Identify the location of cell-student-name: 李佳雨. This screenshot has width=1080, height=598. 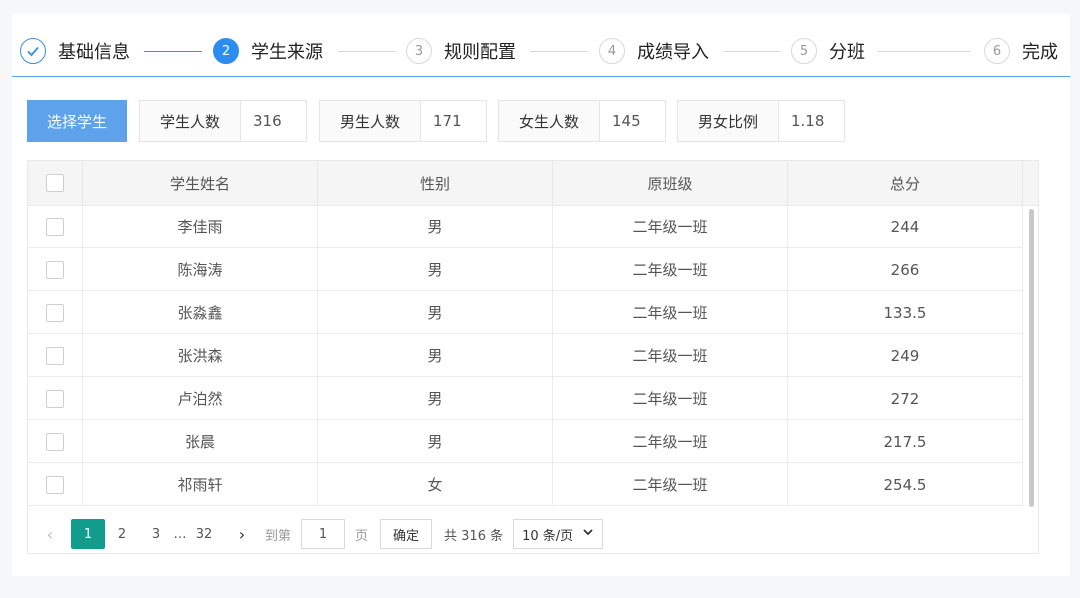
(200, 226).